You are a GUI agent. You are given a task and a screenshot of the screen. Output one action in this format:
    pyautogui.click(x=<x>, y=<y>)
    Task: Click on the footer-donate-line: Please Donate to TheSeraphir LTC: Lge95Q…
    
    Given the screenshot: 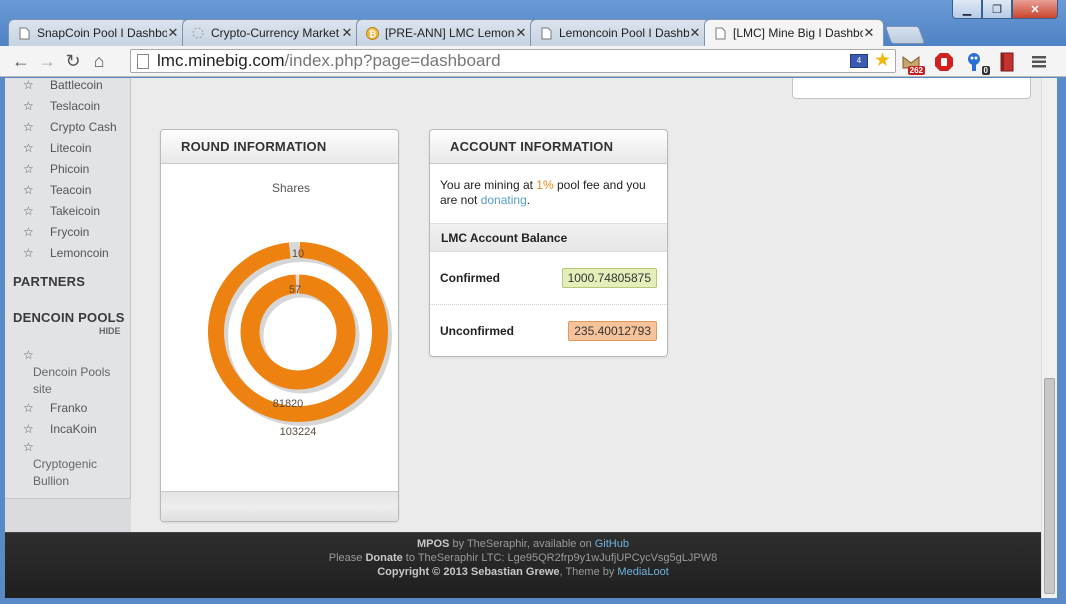 What is the action you would take?
    pyautogui.click(x=523, y=558)
    